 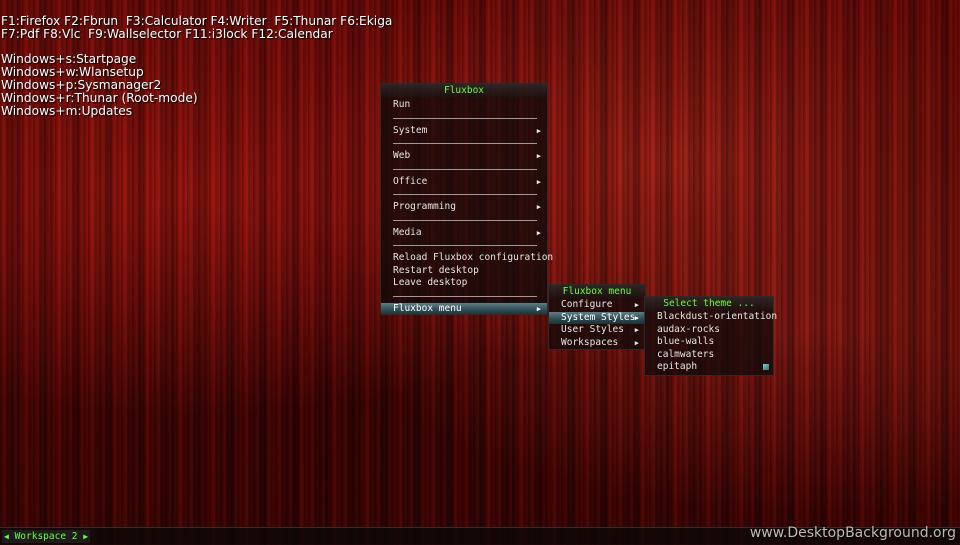 What do you see at coordinates (464, 182) in the screenshot?
I see `menu-item-office: Office ▶` at bounding box center [464, 182].